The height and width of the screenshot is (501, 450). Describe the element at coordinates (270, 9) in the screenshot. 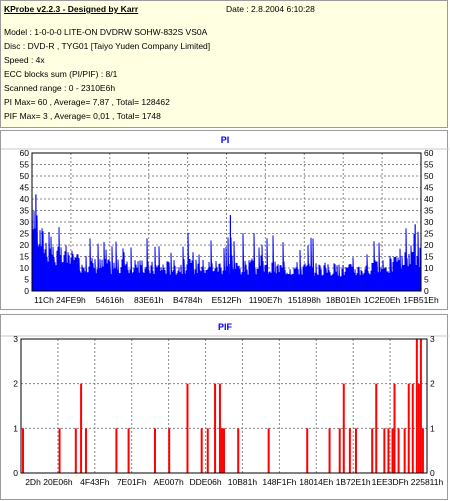

I see `scan-date: Date : 2.8.2004 6:10:28` at that location.